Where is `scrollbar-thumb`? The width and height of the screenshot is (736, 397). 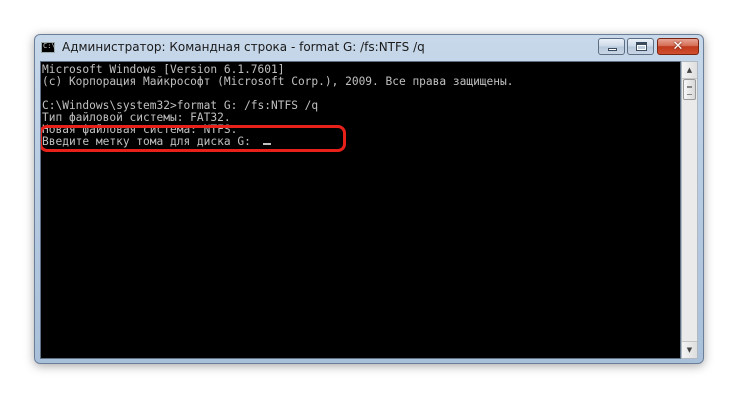
scrollbar-thumb is located at coordinates (689, 89).